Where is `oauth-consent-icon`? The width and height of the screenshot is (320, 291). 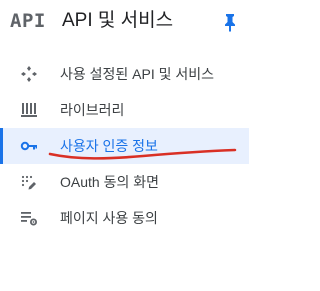
oauth-consent-icon is located at coordinates (29, 182).